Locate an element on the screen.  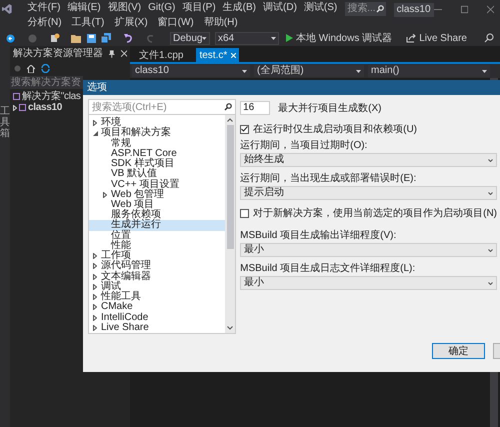
minimize-icon is located at coordinates (438, 10).